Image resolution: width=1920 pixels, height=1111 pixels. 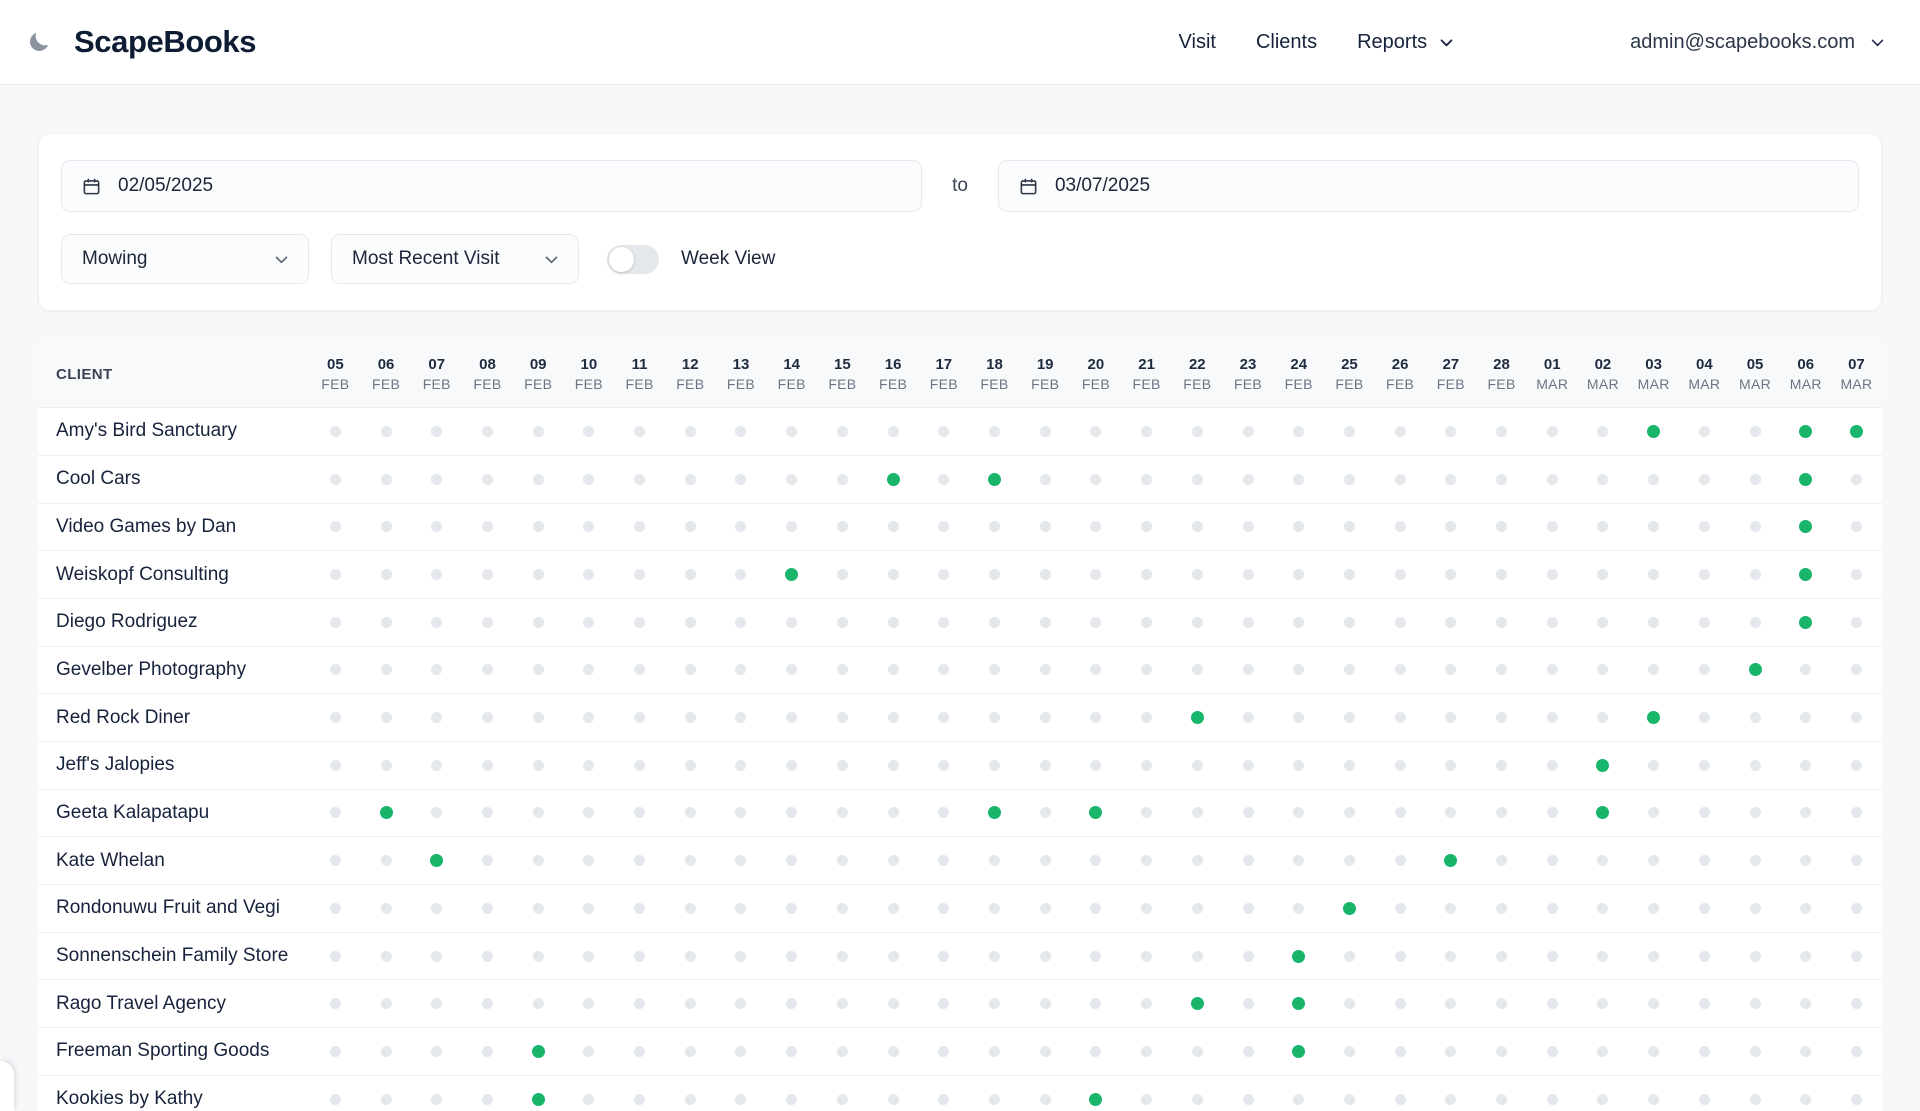 I want to click on client-name-cell: Diego Rodriguez, so click(x=174, y=622).